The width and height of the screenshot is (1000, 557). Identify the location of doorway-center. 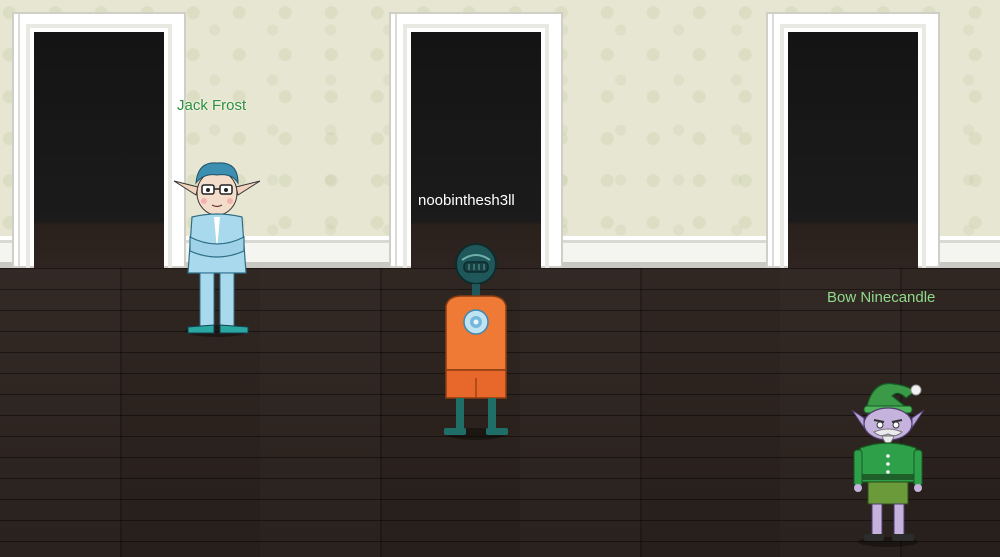
(476, 140).